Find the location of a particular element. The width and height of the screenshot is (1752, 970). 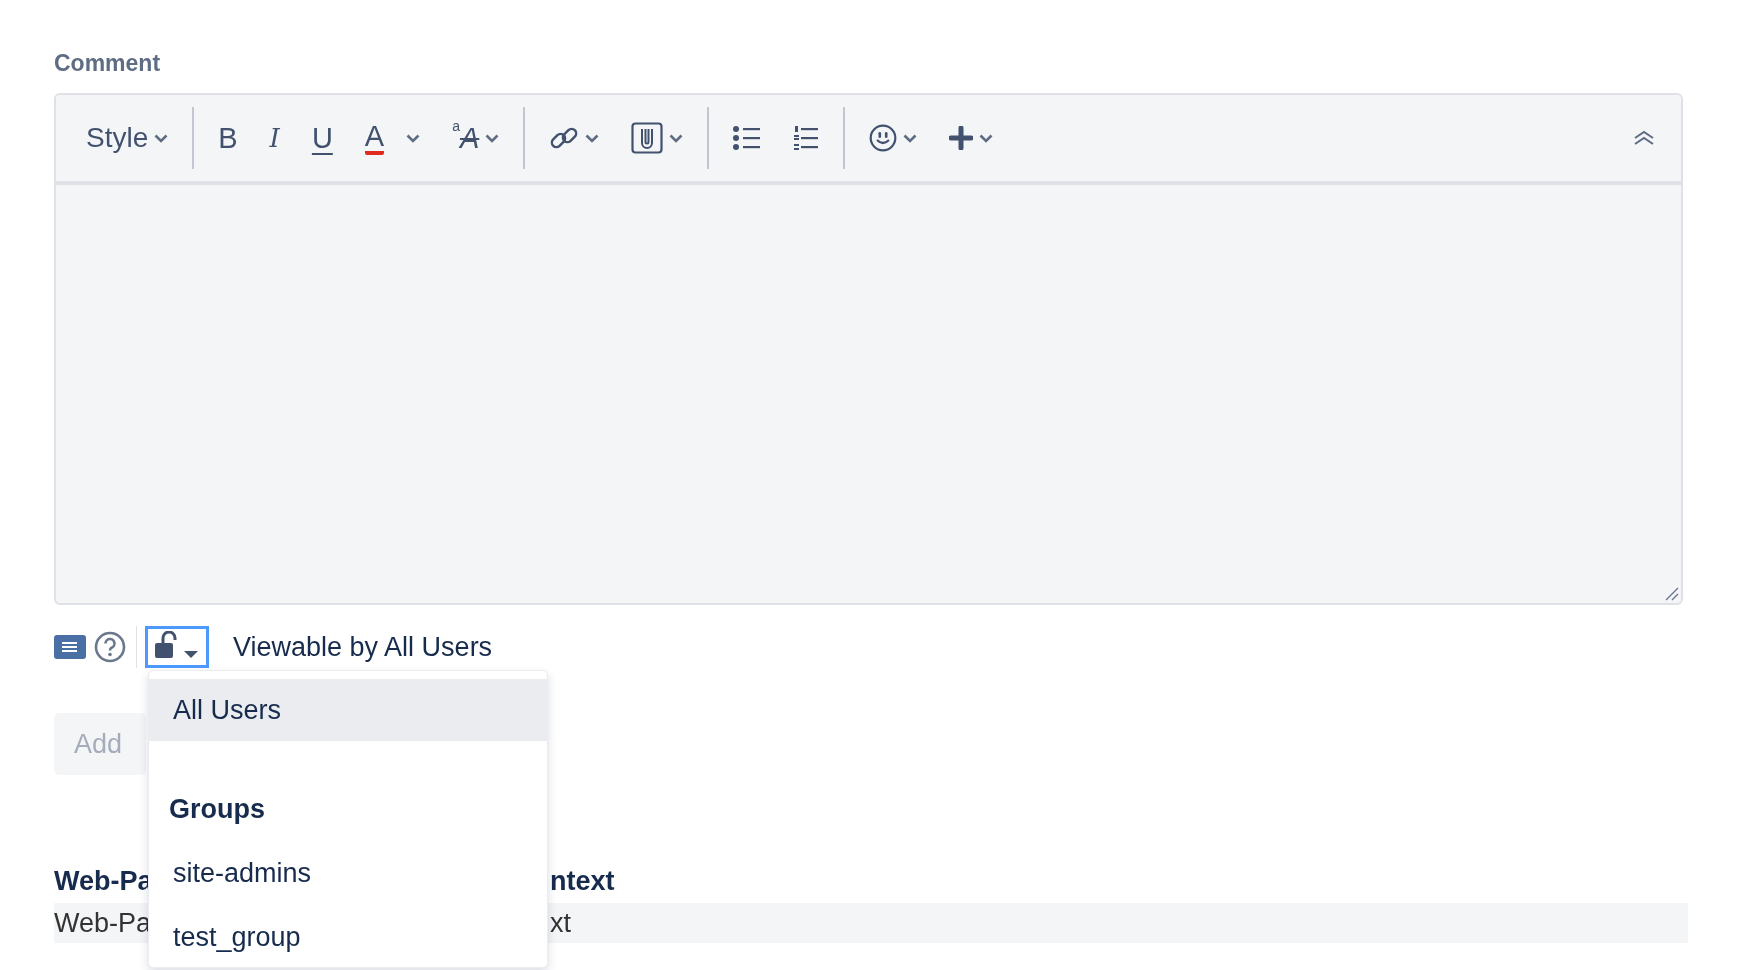

bold-button: B is located at coordinates (228, 138).